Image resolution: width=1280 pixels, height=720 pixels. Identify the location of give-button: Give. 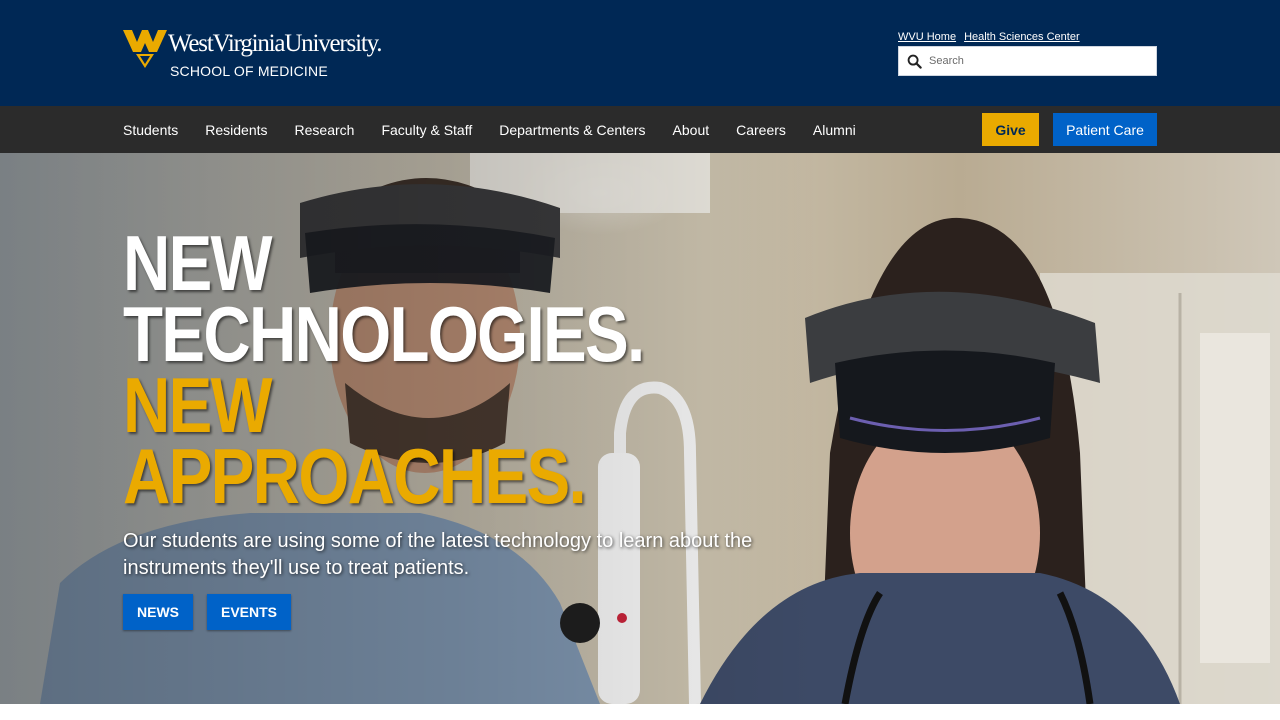
(1010, 129).